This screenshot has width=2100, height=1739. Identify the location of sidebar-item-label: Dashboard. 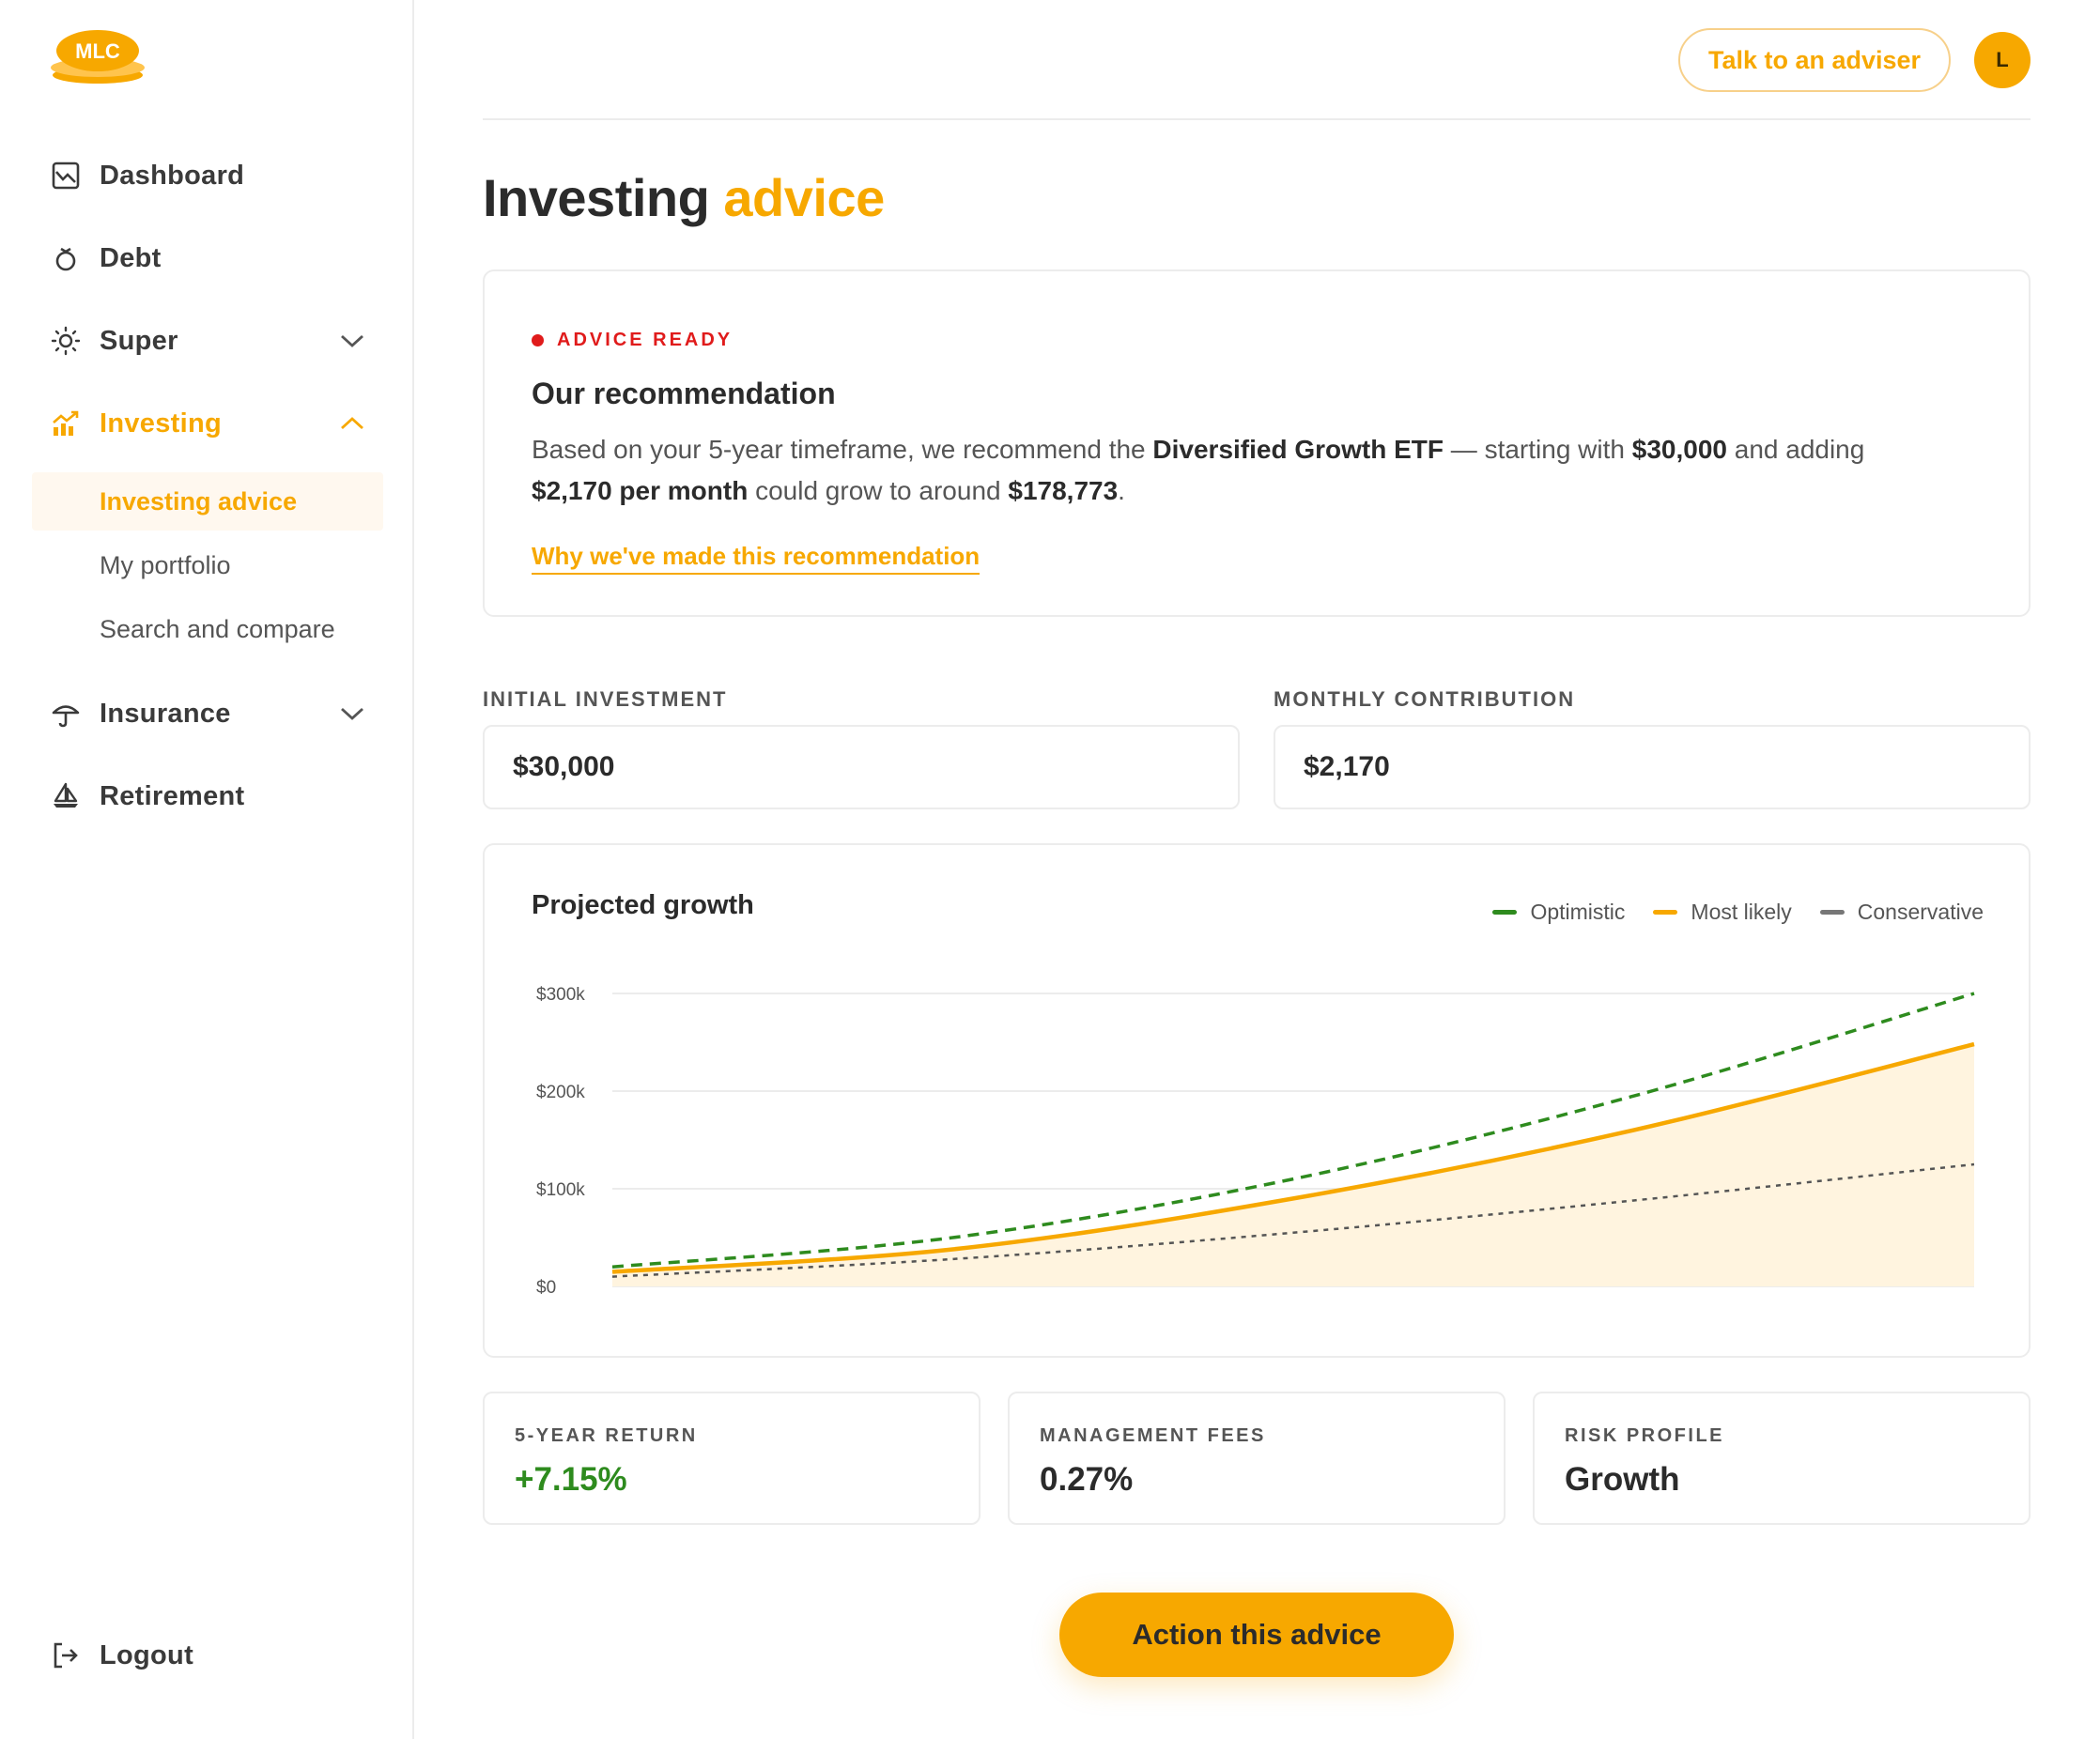
(173, 175).